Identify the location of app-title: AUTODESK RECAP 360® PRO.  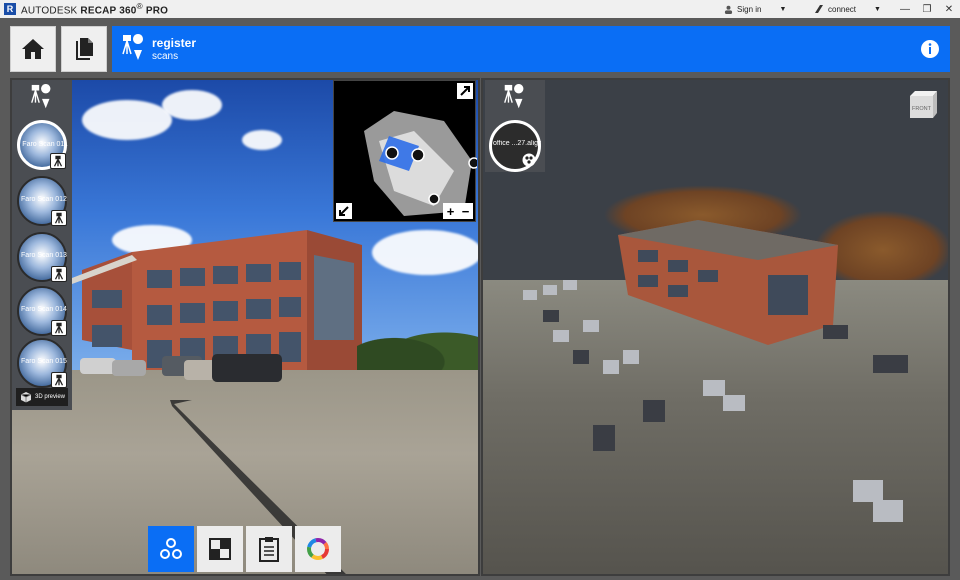
(95, 9).